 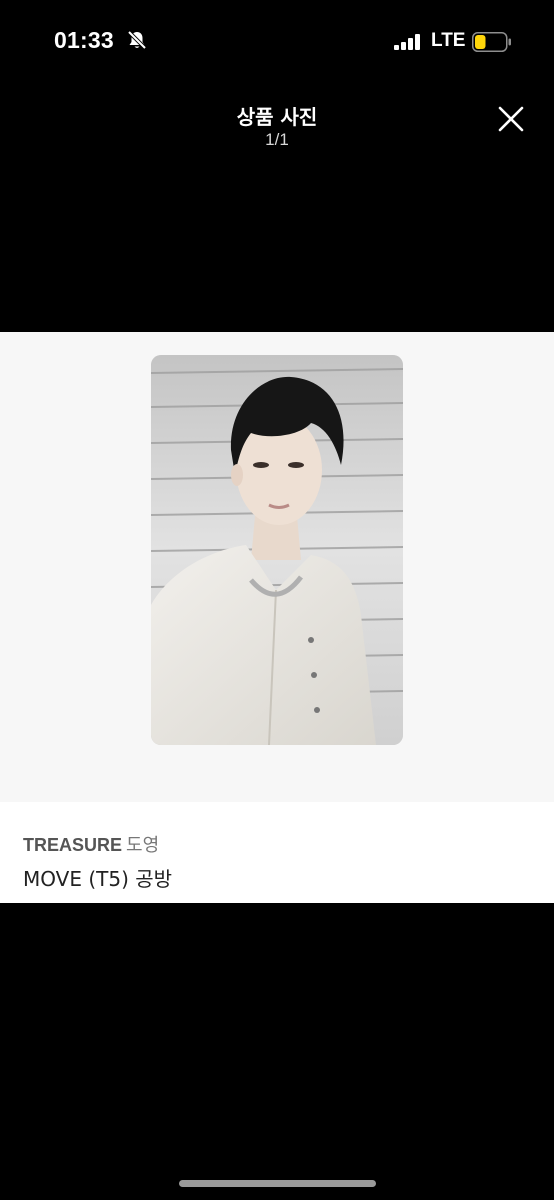 What do you see at coordinates (84, 40) in the screenshot?
I see `status-time: 01:33` at bounding box center [84, 40].